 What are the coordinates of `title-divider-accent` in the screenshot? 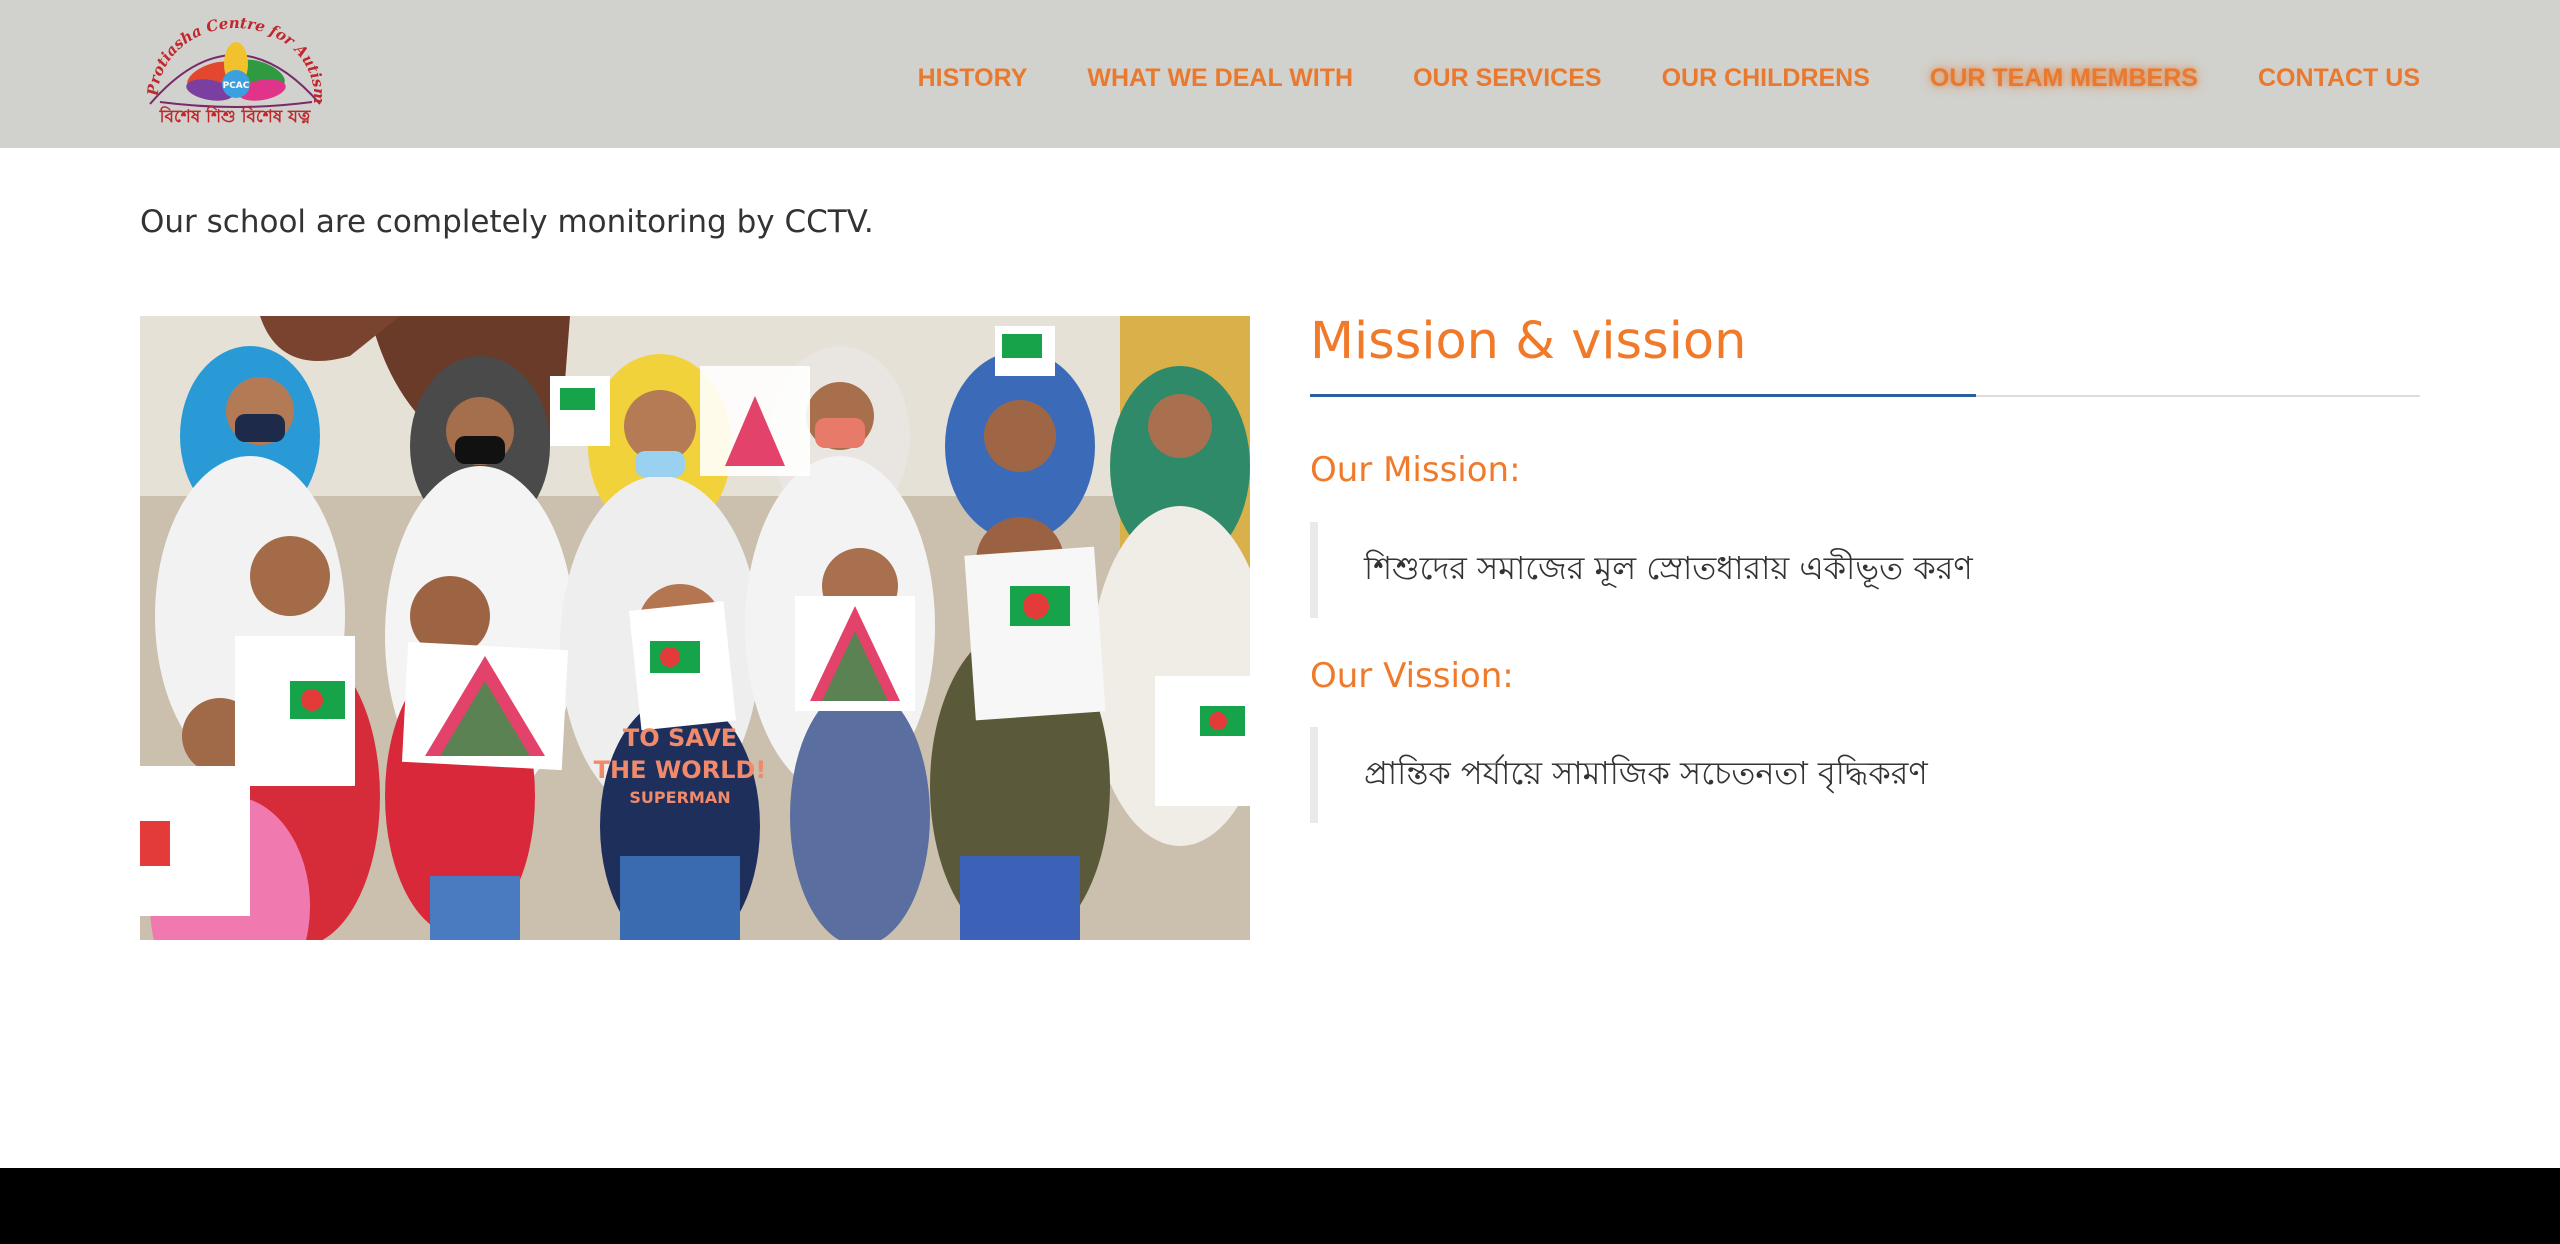 It's located at (1643, 395).